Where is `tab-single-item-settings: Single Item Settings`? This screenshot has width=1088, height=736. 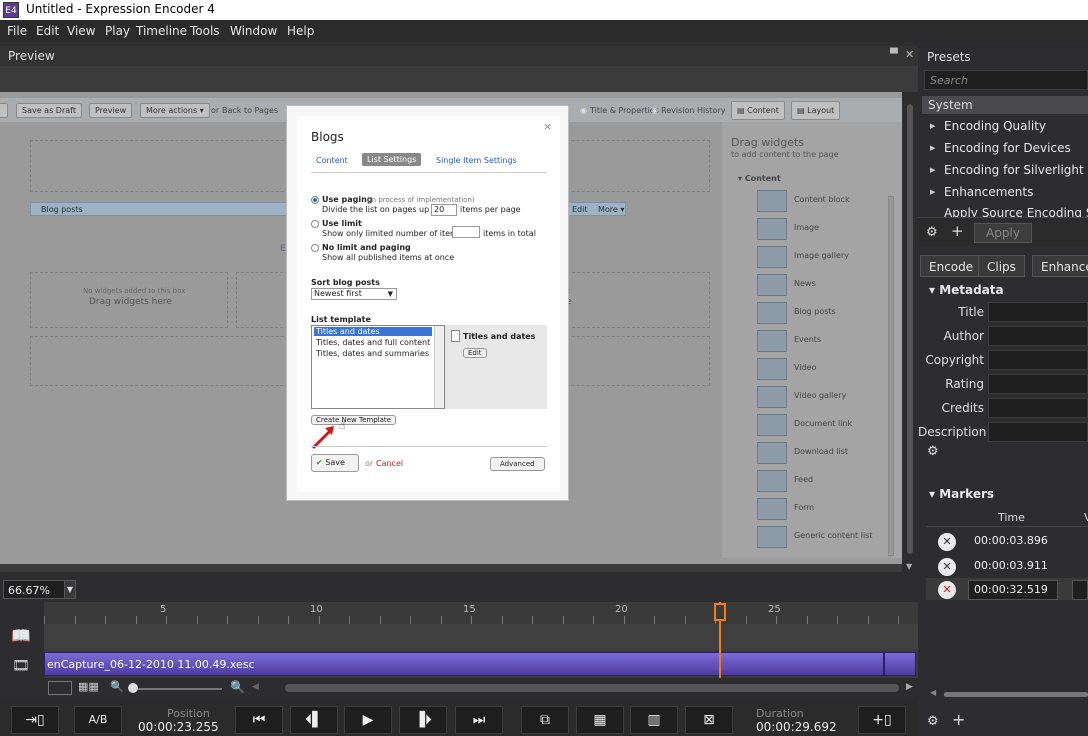 tab-single-item-settings: Single Item Settings is located at coordinates (476, 160).